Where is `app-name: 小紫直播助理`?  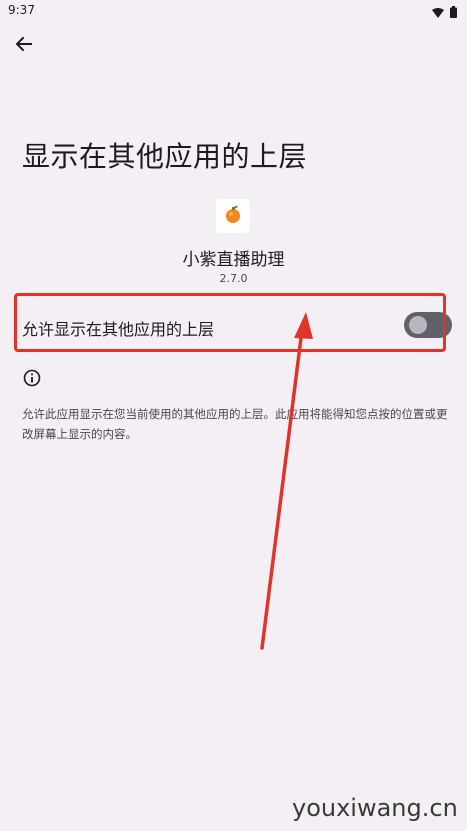 app-name: 小紫直播助理 is located at coordinates (233, 260).